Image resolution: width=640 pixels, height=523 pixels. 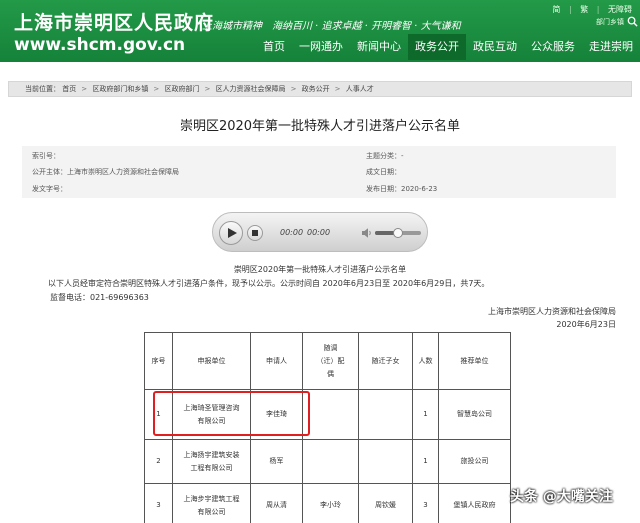 I want to click on main-nav: 首页 一网通办 新闻中心 政务公开 政民互动 公众服务 走进崇明, so click(x=448, y=47).